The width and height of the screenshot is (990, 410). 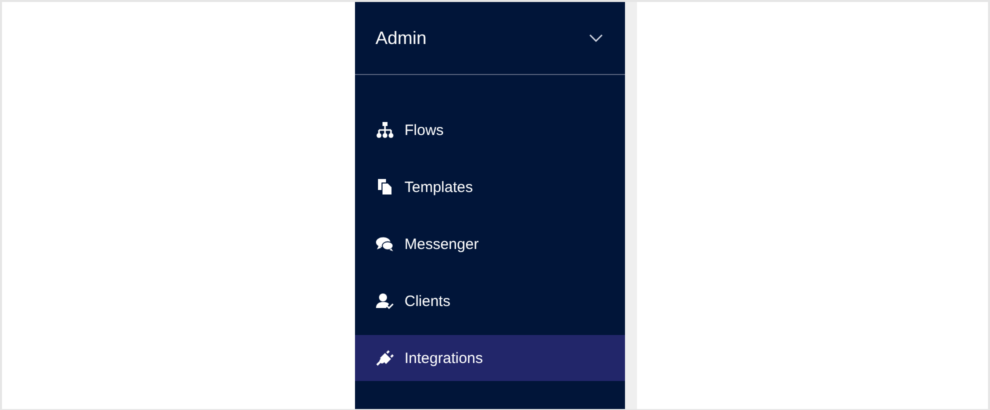 I want to click on chat-bubbles-icon, so click(x=385, y=244).